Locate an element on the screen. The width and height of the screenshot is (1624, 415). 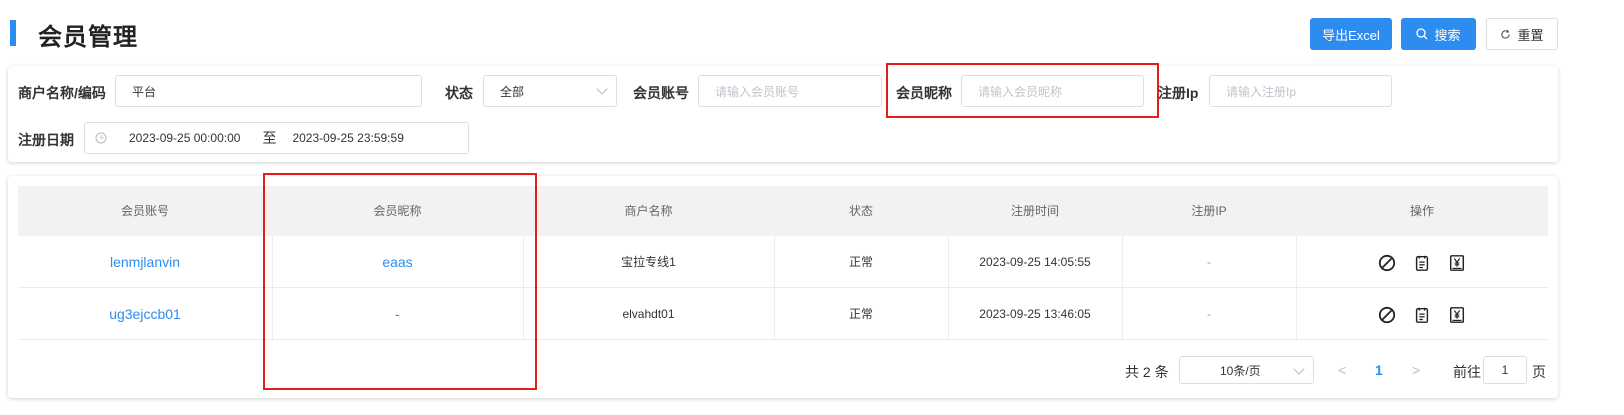
page-number-current: 1 is located at coordinates (1379, 370).